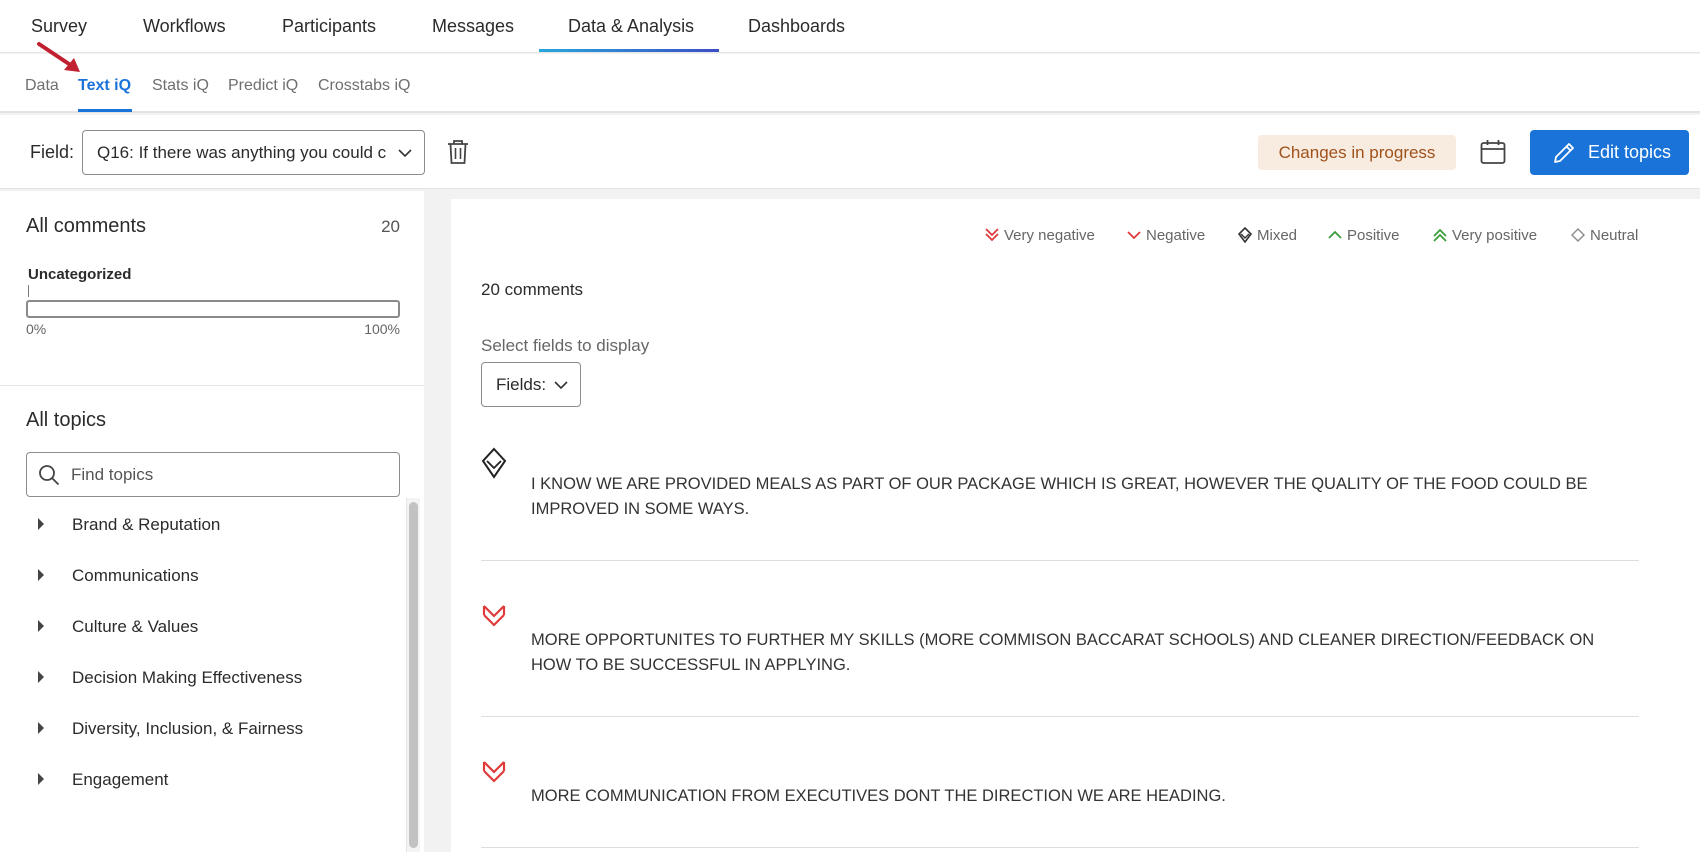 The image size is (1700, 852). Describe the element at coordinates (390, 226) in the screenshot. I see `all-comments-count: 20` at that location.